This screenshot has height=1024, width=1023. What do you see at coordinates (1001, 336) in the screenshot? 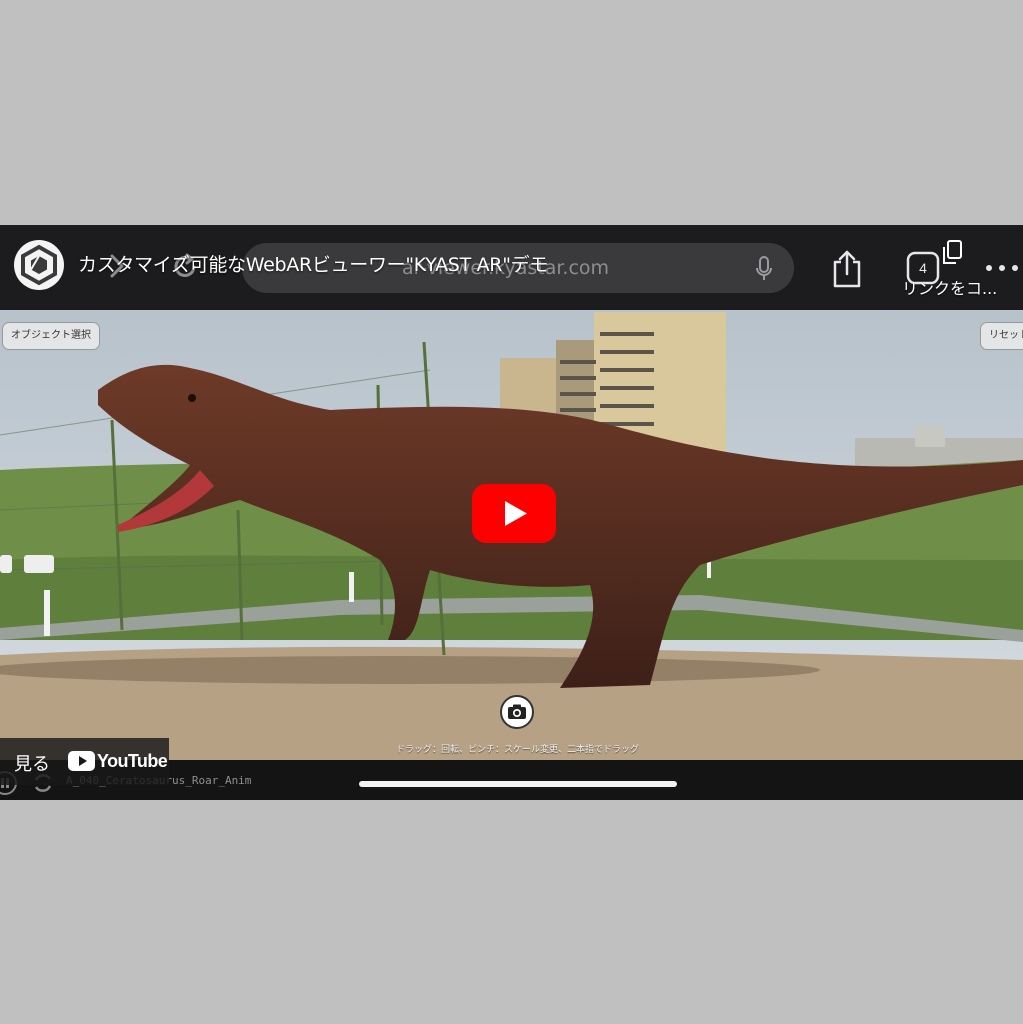
I see `reset-button: リセット` at bounding box center [1001, 336].